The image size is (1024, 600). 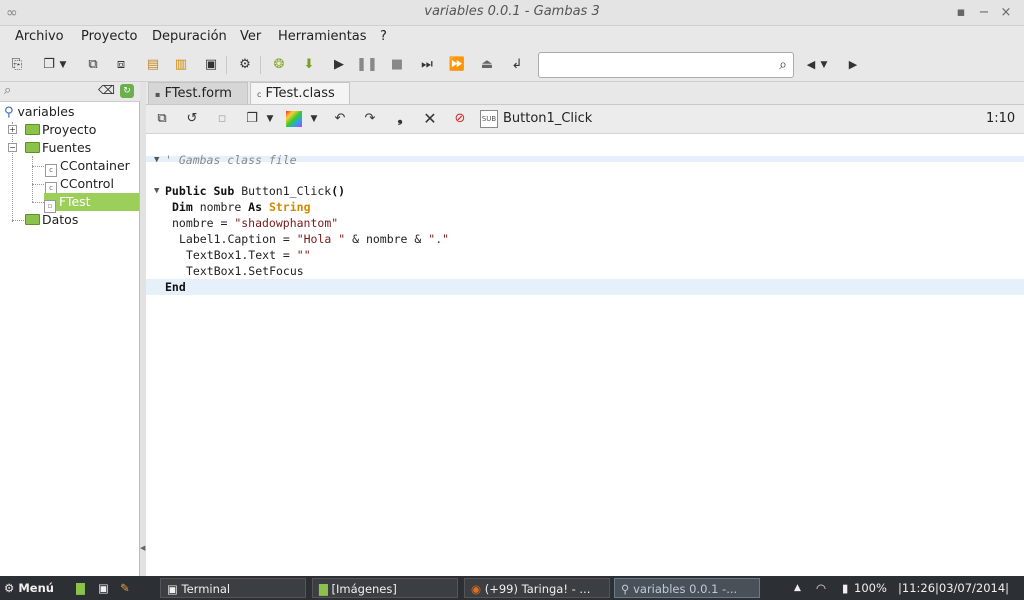 What do you see at coordinates (248, 255) in the screenshot?
I see `code-line-7: TextBox1.Text = ""` at bounding box center [248, 255].